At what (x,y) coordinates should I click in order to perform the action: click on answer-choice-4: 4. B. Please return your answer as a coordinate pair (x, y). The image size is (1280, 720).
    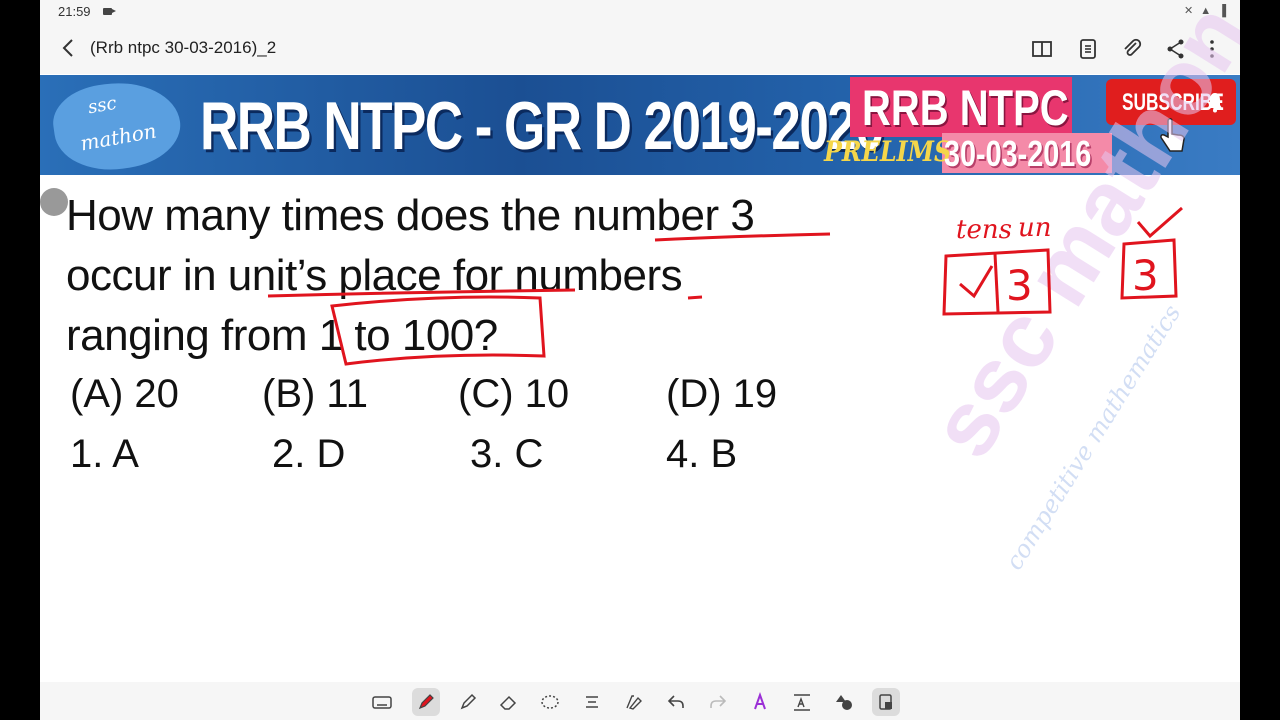
    Looking at the image, I should click on (702, 454).